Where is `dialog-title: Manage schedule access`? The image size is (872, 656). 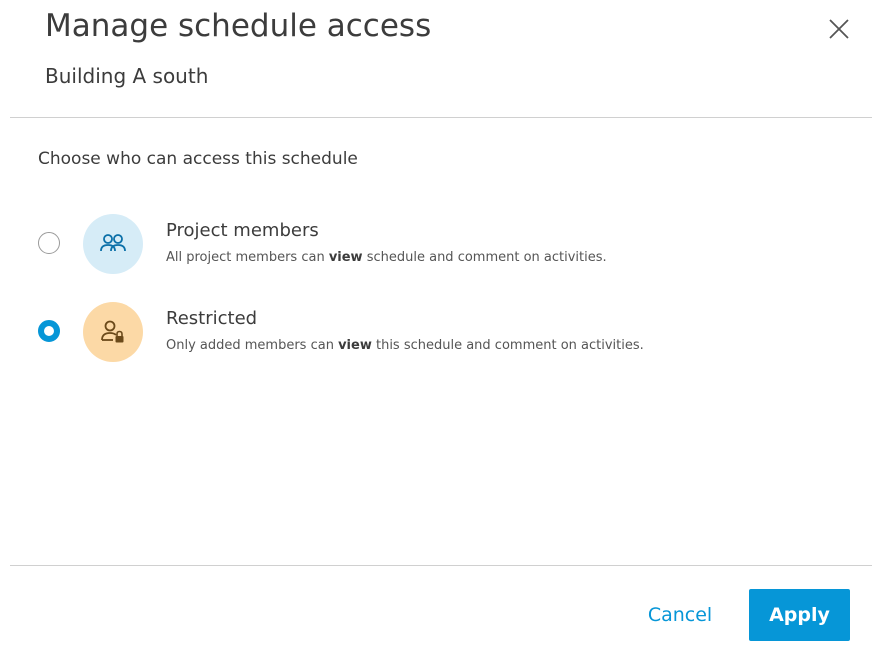 dialog-title: Manage schedule access is located at coordinates (238, 26).